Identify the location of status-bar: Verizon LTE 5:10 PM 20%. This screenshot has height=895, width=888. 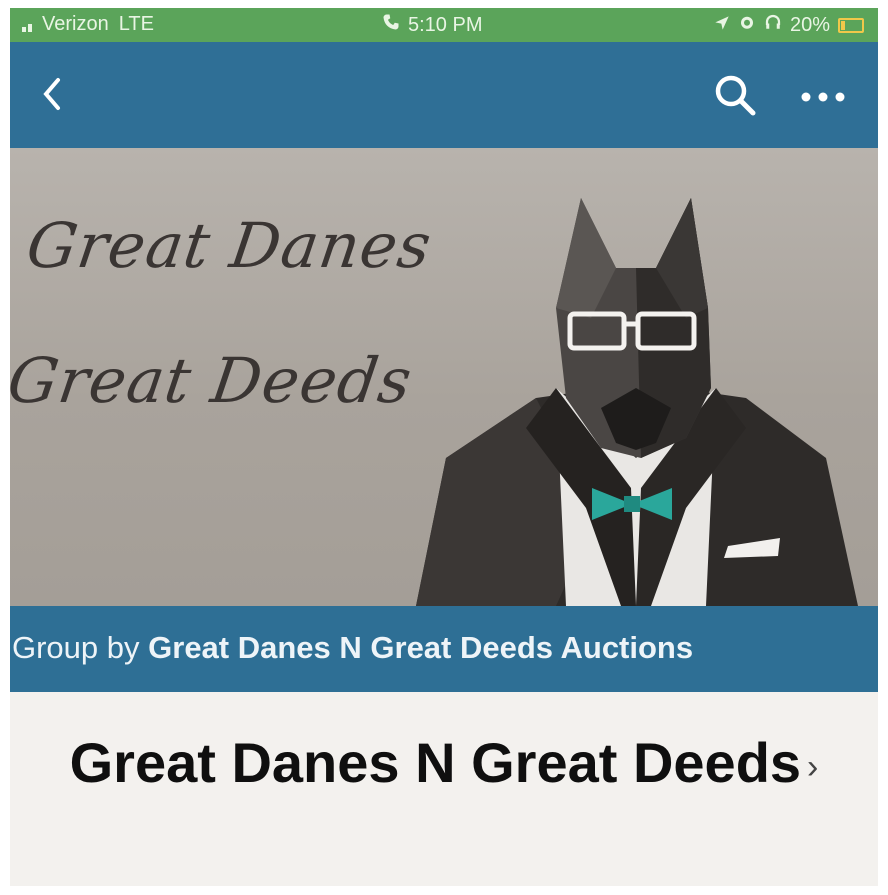
(444, 25).